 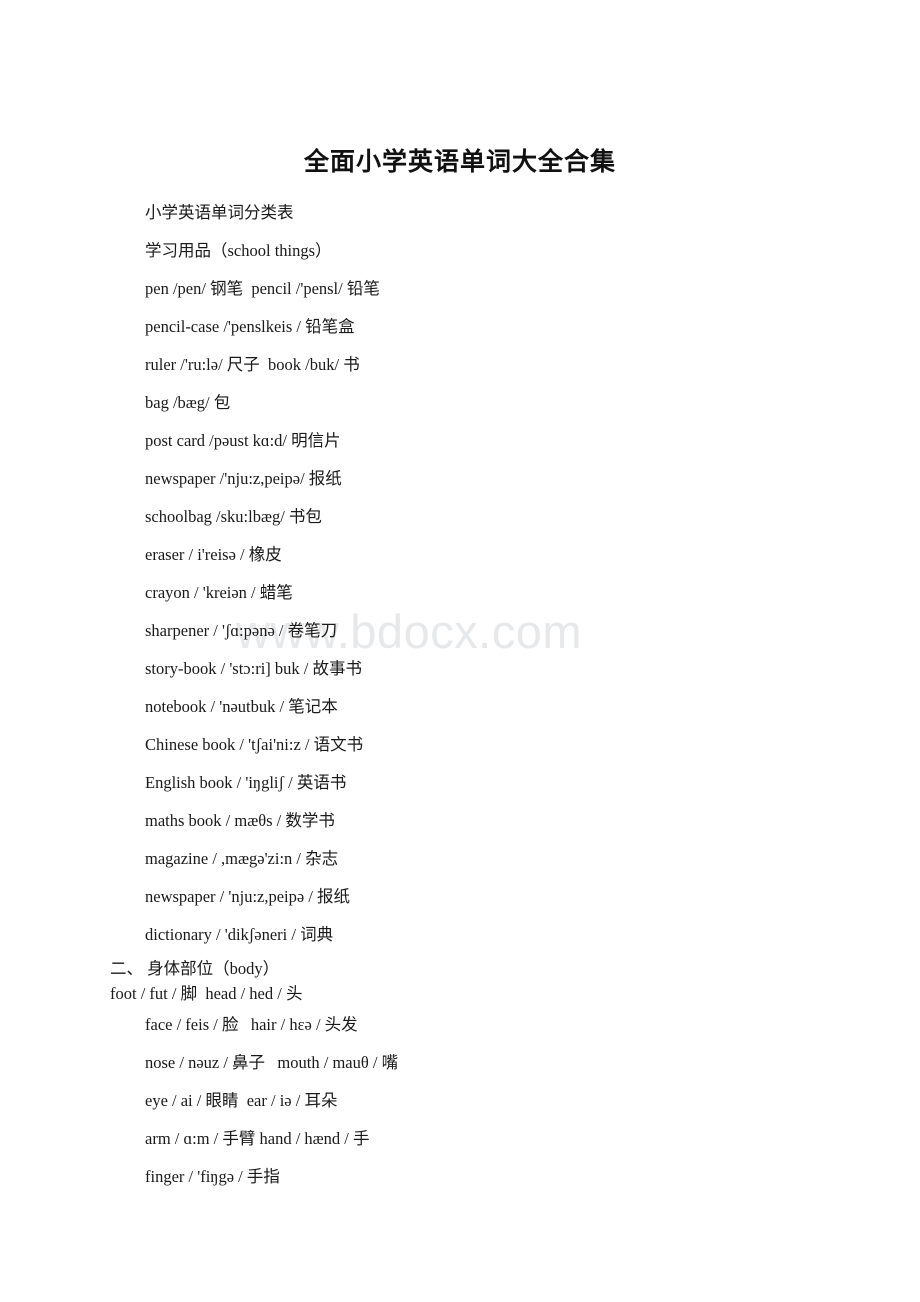 I want to click on line-section-body: 二、 身体部位（body）, so click(x=195, y=968).